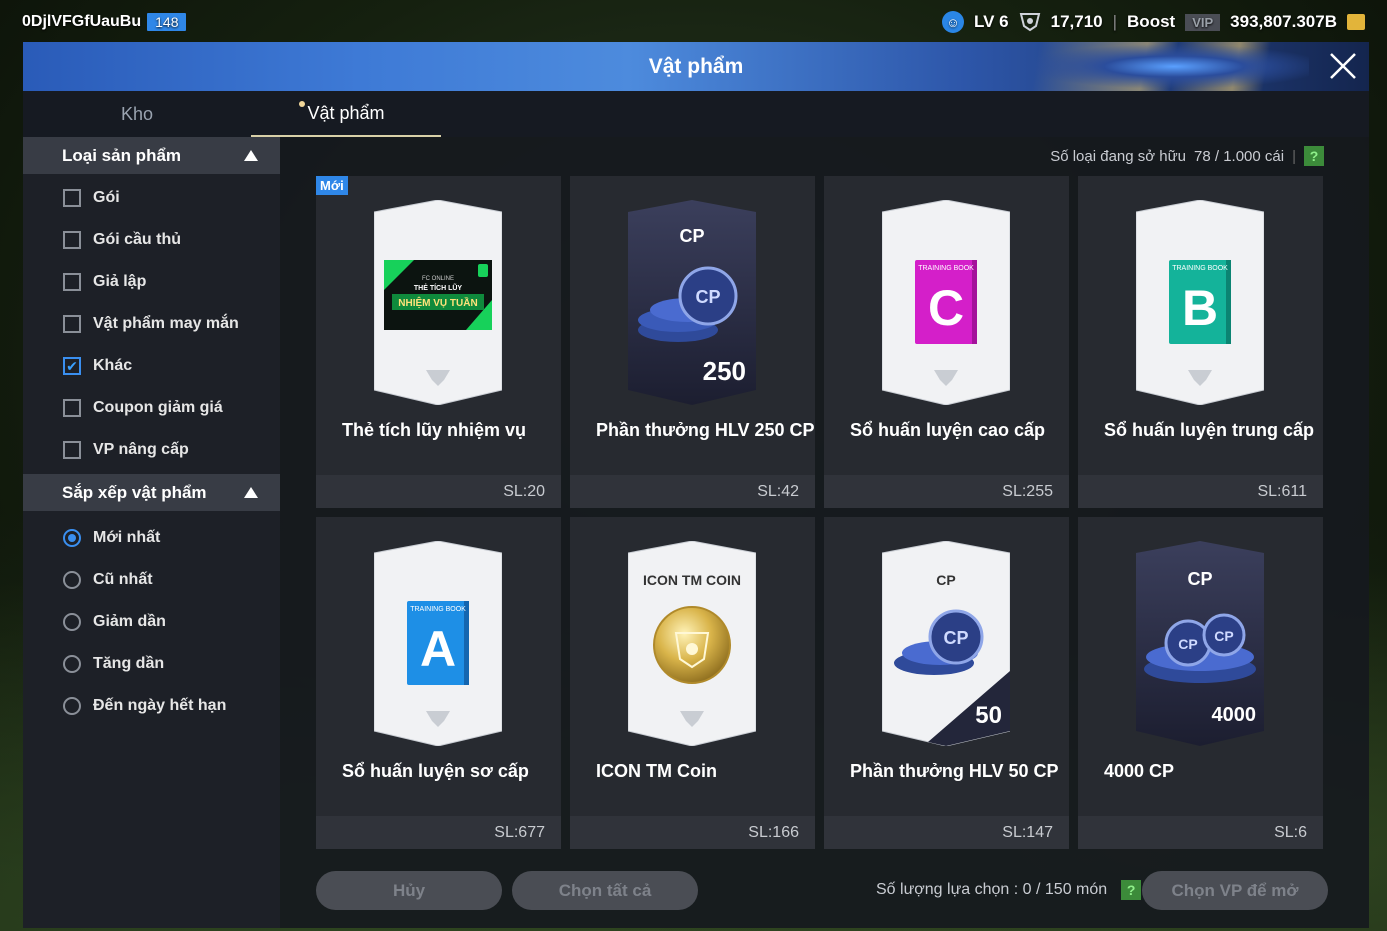 This screenshot has width=1387, height=931. I want to click on new-badge: Mới, so click(332, 185).